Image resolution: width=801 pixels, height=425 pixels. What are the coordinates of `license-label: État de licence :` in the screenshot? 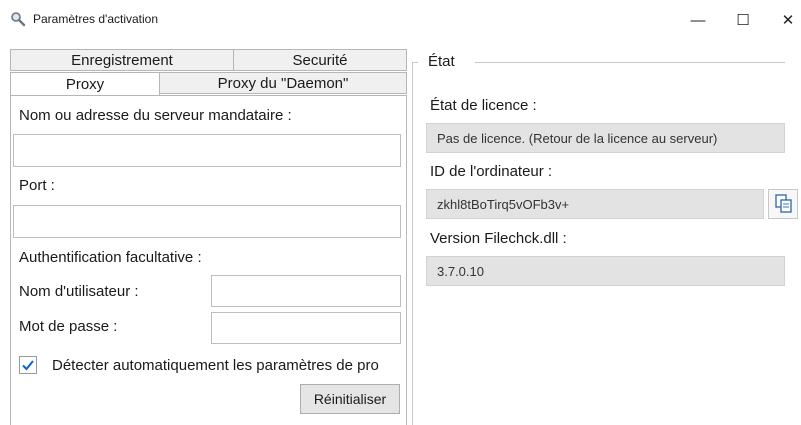 It's located at (483, 105).